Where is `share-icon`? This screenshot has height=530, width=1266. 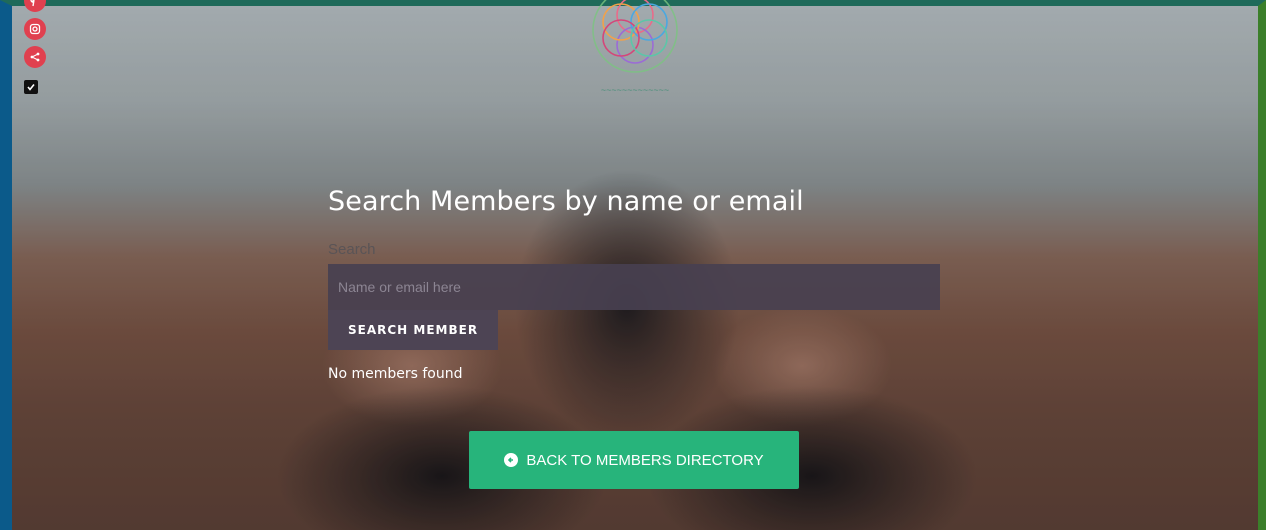
share-icon is located at coordinates (35, 57).